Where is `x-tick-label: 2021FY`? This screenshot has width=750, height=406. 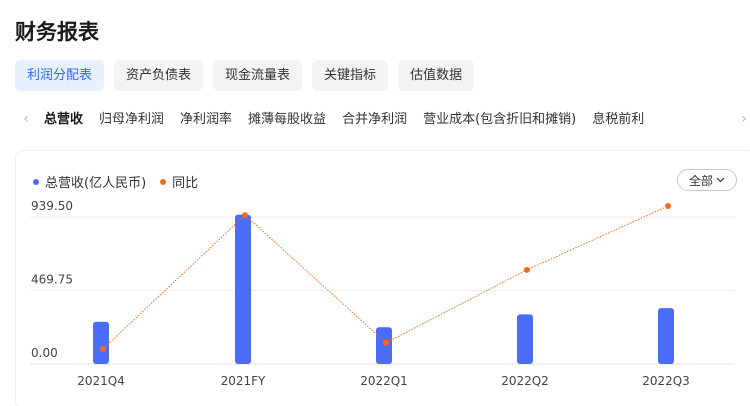 x-tick-label: 2021FY is located at coordinates (243, 381).